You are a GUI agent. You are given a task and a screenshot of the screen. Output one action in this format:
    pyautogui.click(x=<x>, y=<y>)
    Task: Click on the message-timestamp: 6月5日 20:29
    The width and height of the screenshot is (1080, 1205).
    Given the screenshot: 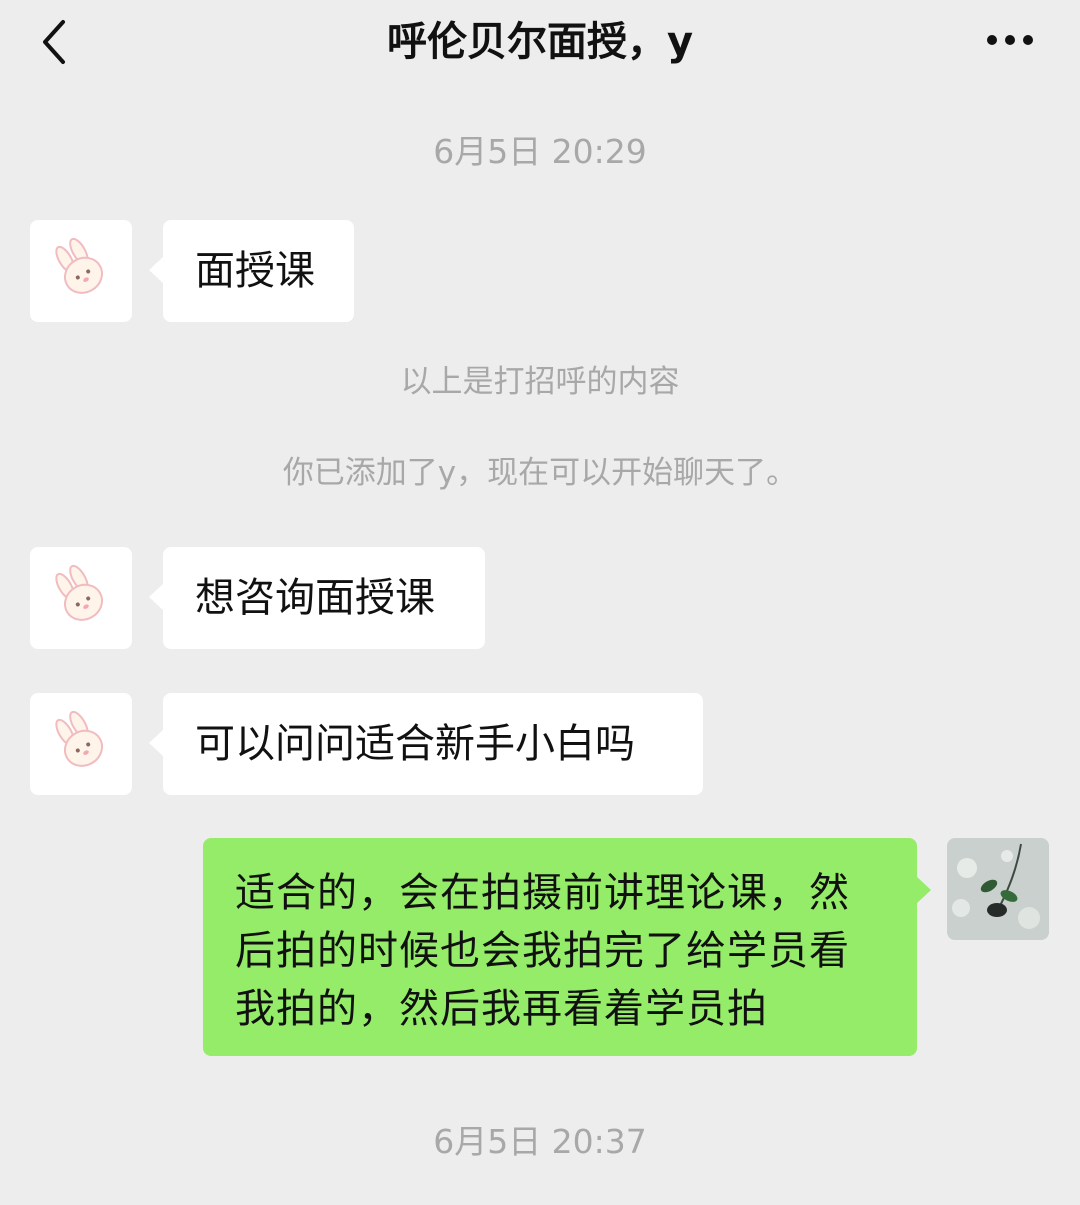 What is the action you would take?
    pyautogui.click(x=540, y=151)
    